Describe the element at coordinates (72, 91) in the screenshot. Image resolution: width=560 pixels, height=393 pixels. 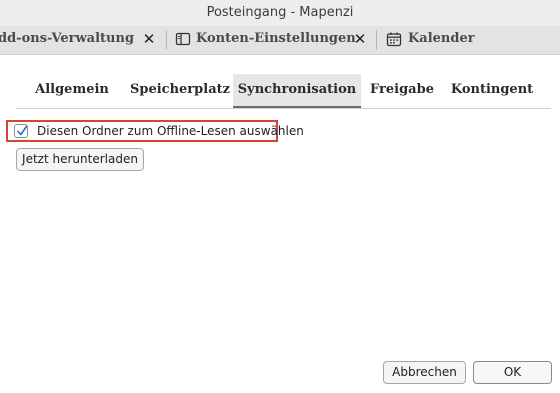
I see `tab-general: Allgemein` at that location.